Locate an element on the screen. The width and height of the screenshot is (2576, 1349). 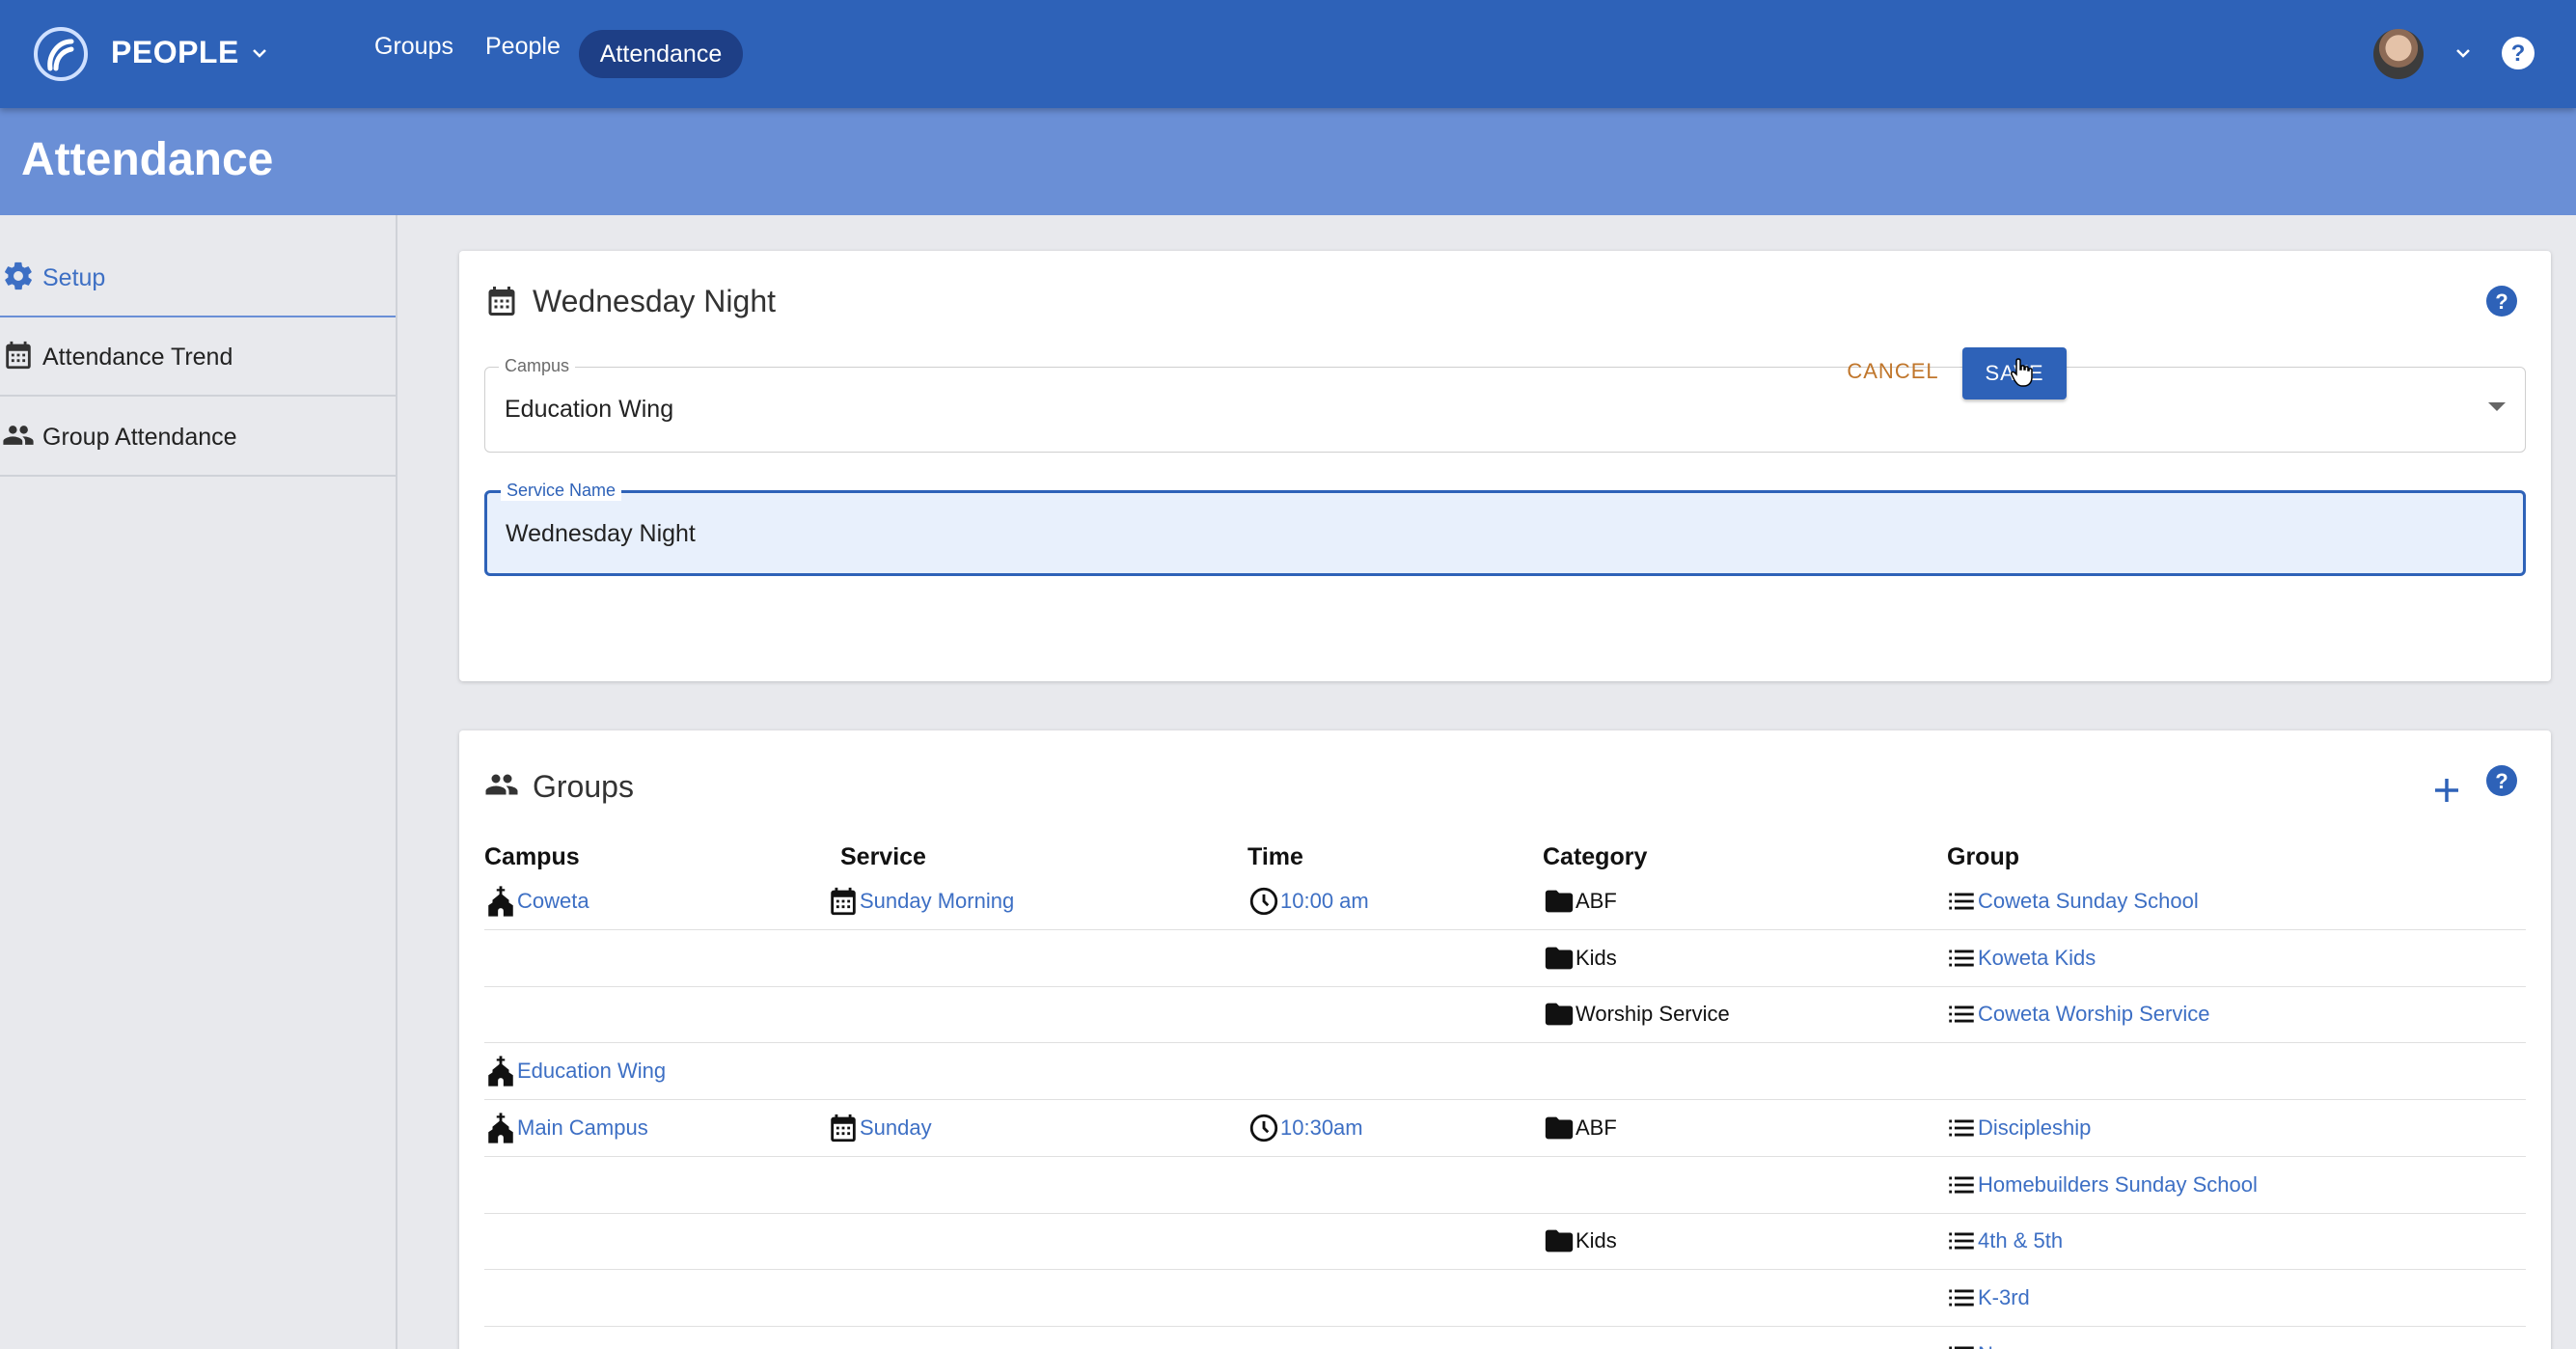
app-logo-icon is located at coordinates (61, 54).